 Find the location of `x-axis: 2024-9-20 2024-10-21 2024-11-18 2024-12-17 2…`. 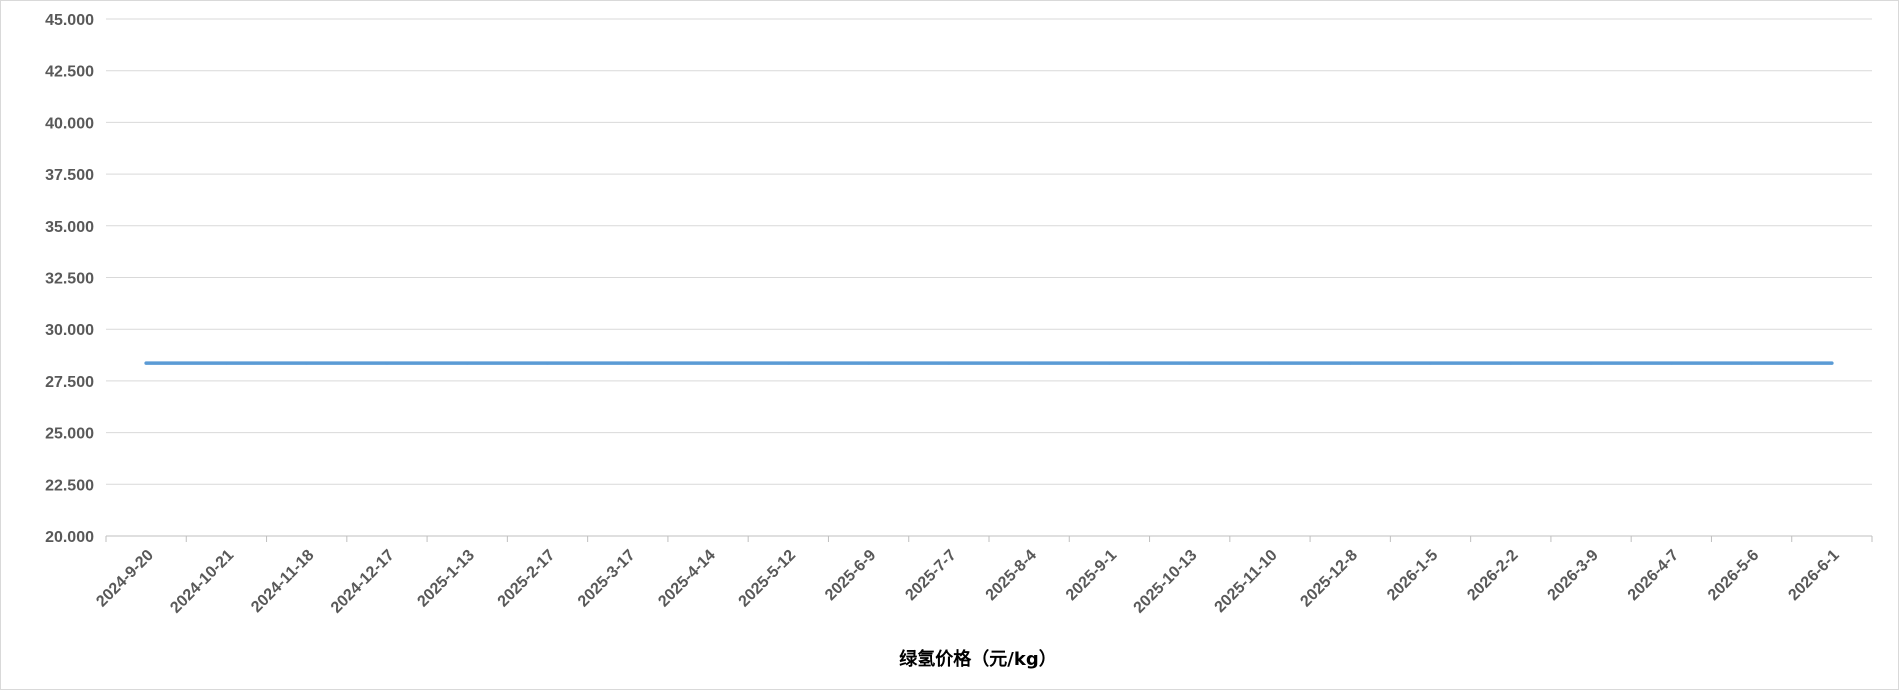

x-axis: 2024-9-20 2024-10-21 2024-11-18 2024-12-17 2… is located at coordinates (983, 576).